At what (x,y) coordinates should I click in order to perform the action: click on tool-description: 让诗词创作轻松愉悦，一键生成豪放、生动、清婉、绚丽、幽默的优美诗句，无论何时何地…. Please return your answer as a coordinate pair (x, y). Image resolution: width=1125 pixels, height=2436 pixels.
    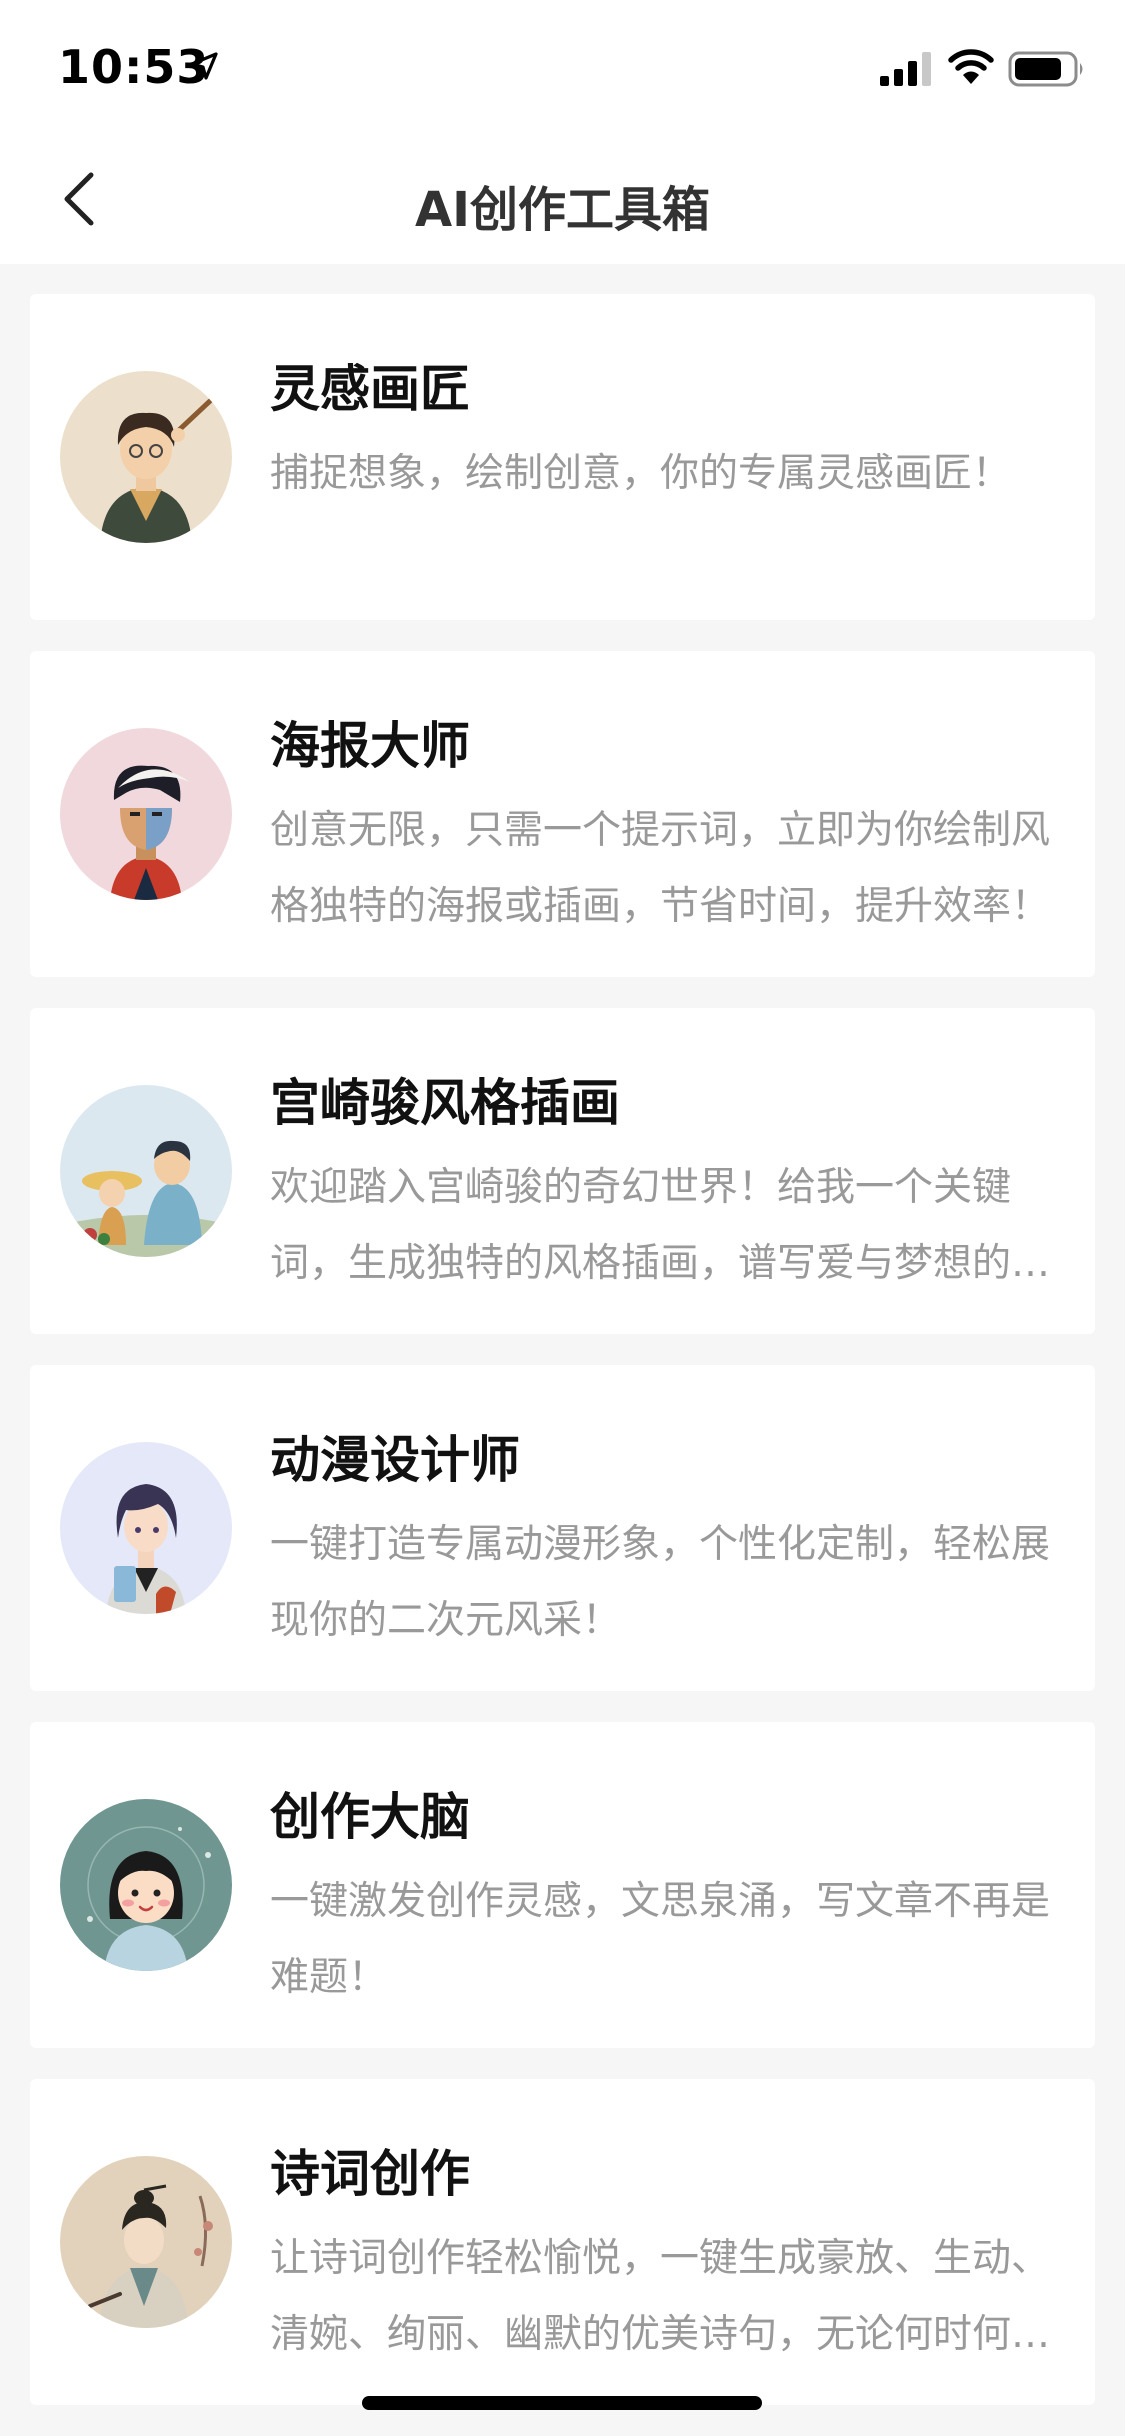
    Looking at the image, I should click on (660, 2296).